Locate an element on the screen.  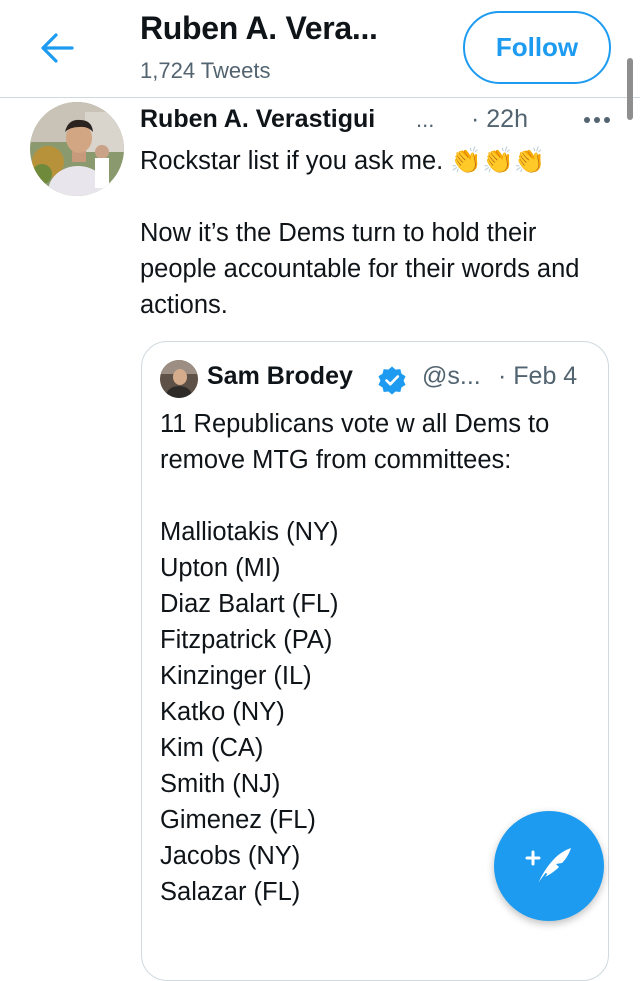
verified-badge-icon is located at coordinates (392, 380).